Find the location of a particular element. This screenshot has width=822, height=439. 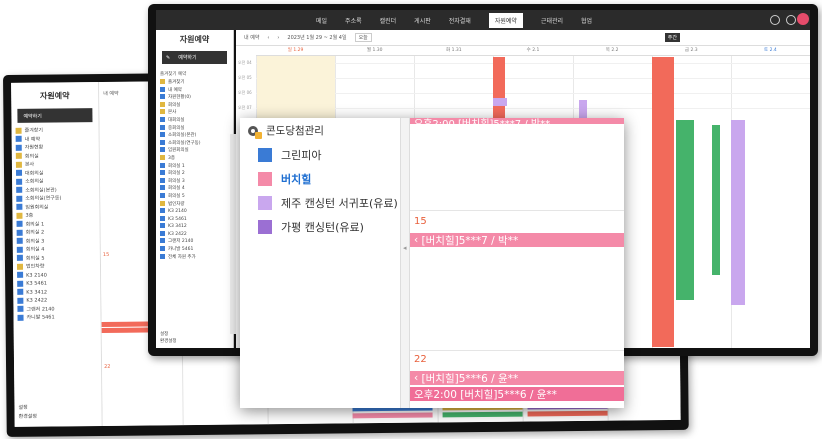

day-header: 일 1.29 is located at coordinates (296, 51).